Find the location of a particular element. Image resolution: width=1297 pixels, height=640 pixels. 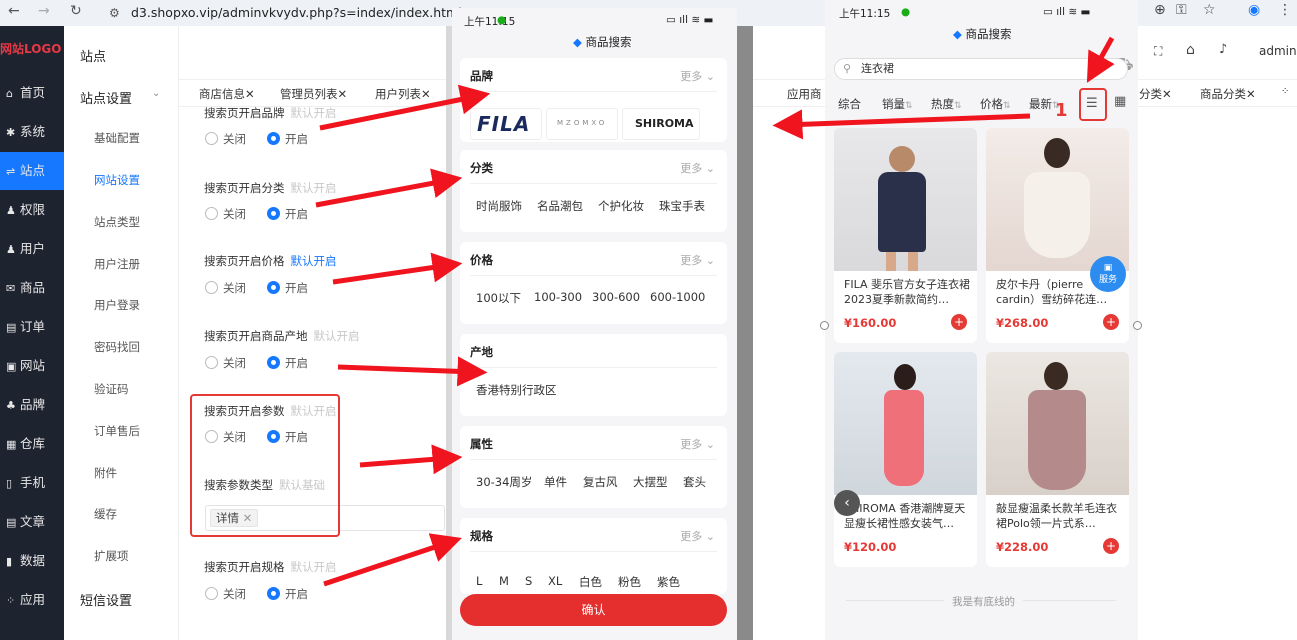

sidebar-item-article: ▤ 文章 is located at coordinates (32, 522).